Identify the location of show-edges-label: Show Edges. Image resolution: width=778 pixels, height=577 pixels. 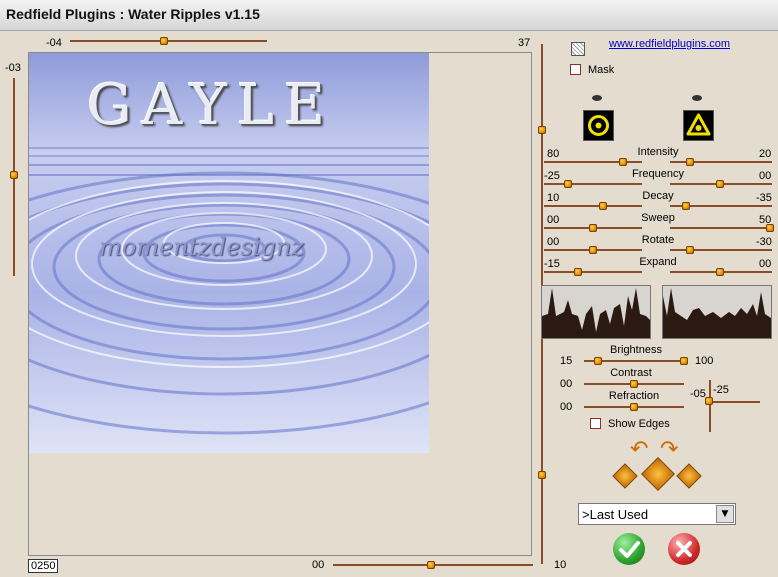
(639, 424).